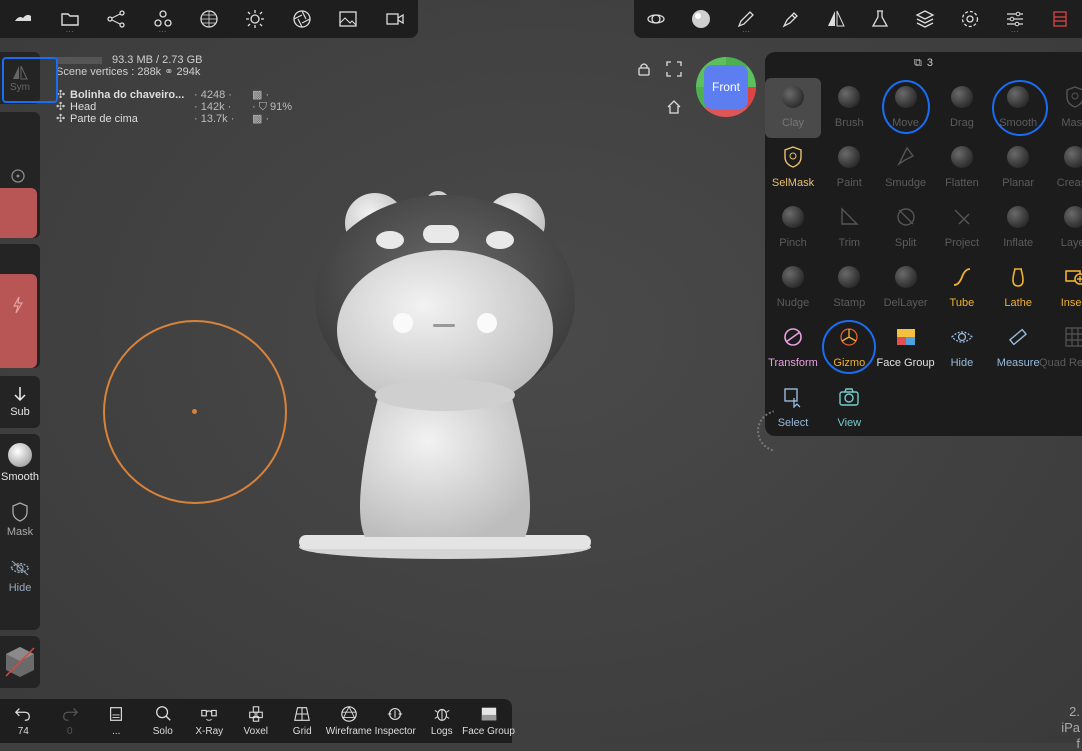  I want to click on mask-label: Mask, so click(20, 532).